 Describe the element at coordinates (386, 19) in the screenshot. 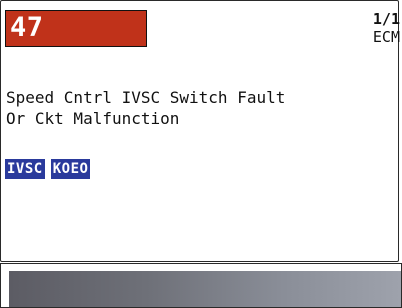

I see `code-count: 1/1` at that location.